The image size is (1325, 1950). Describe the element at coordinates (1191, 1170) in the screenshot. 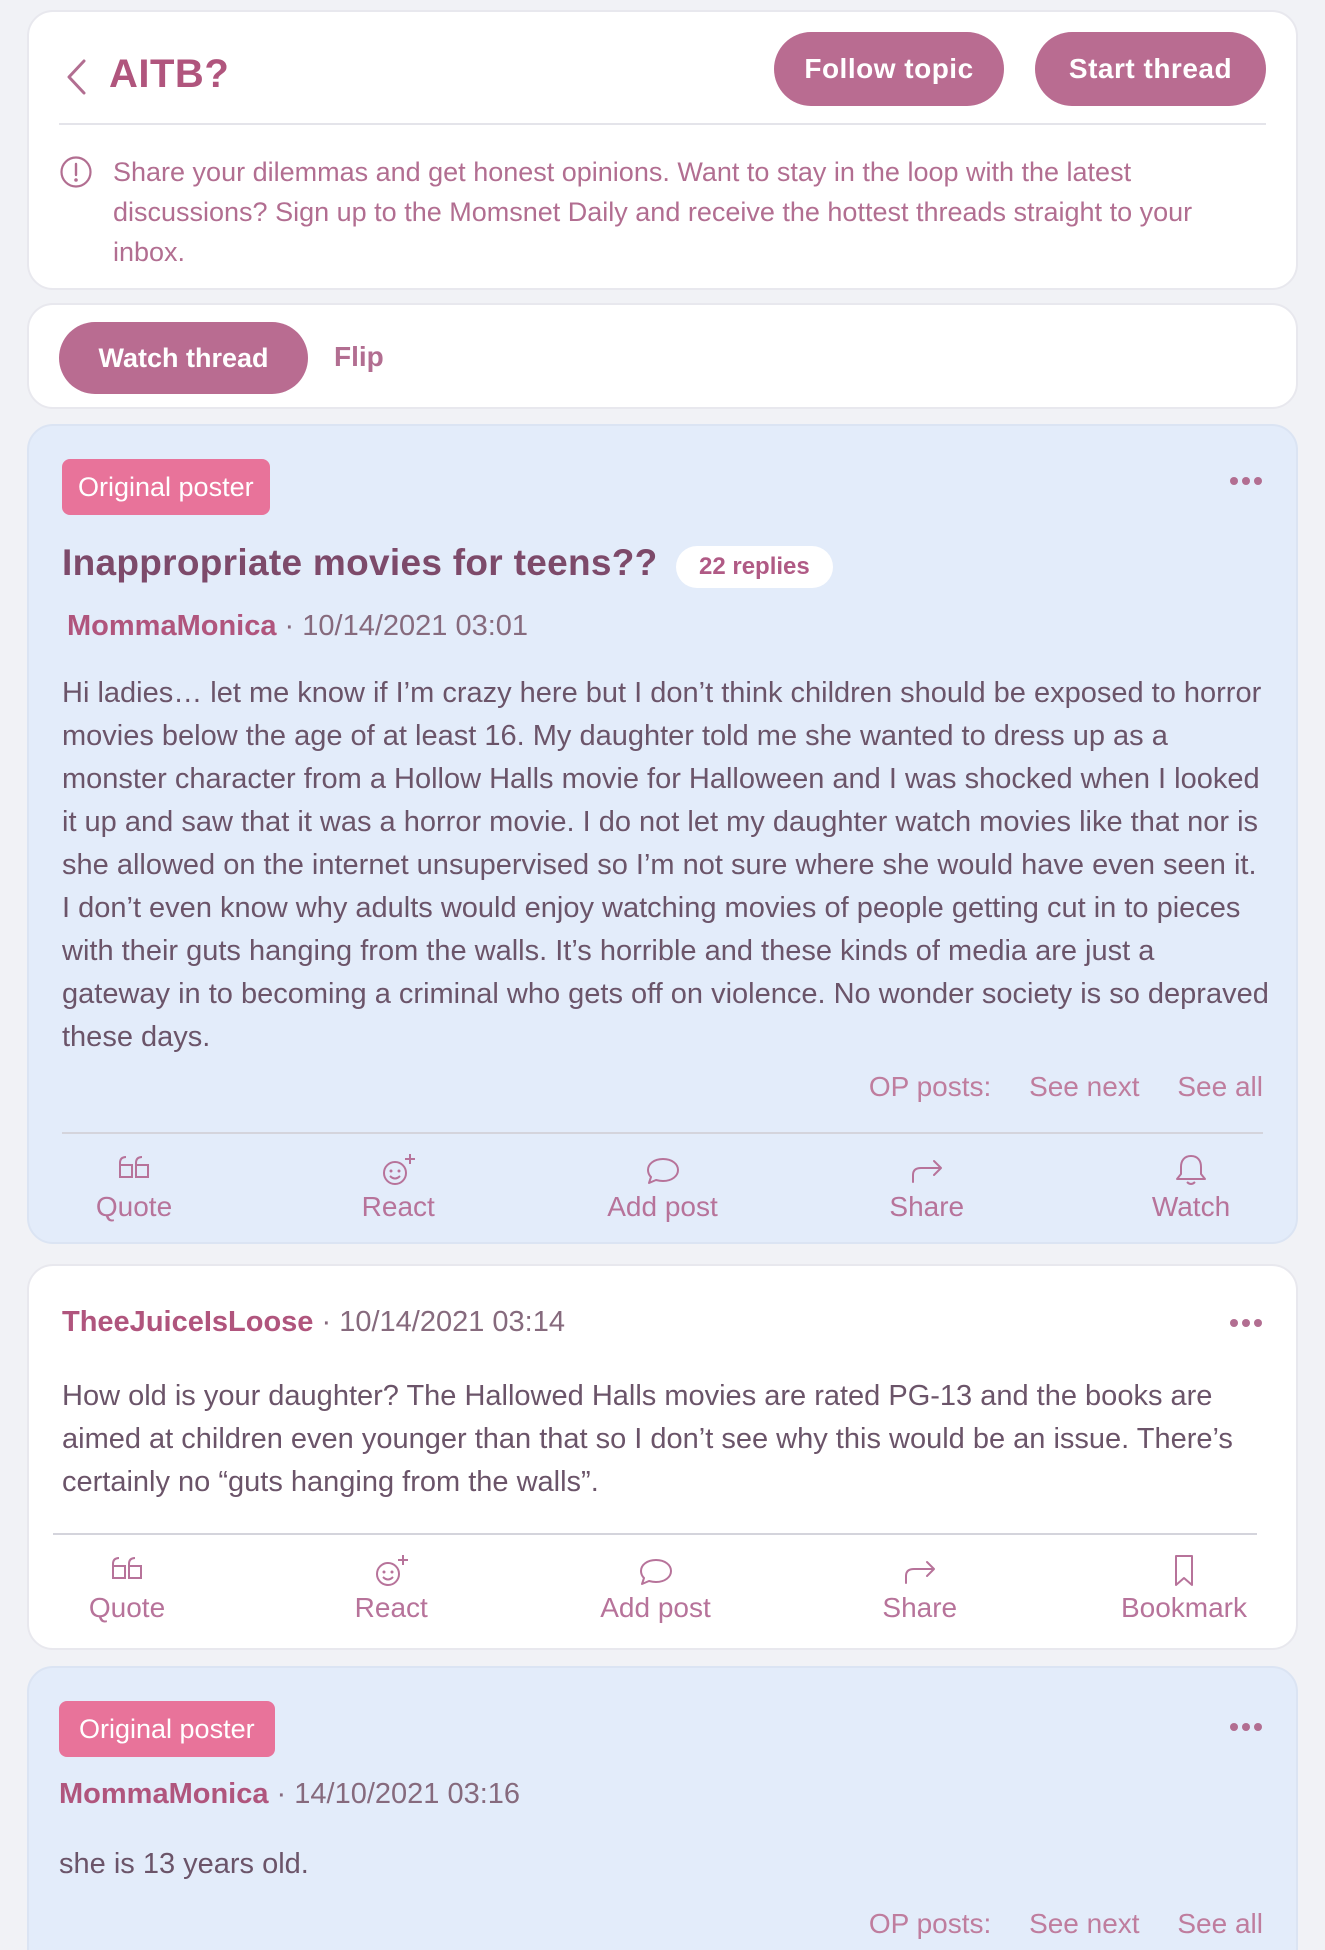

I see `bell-icon` at that location.